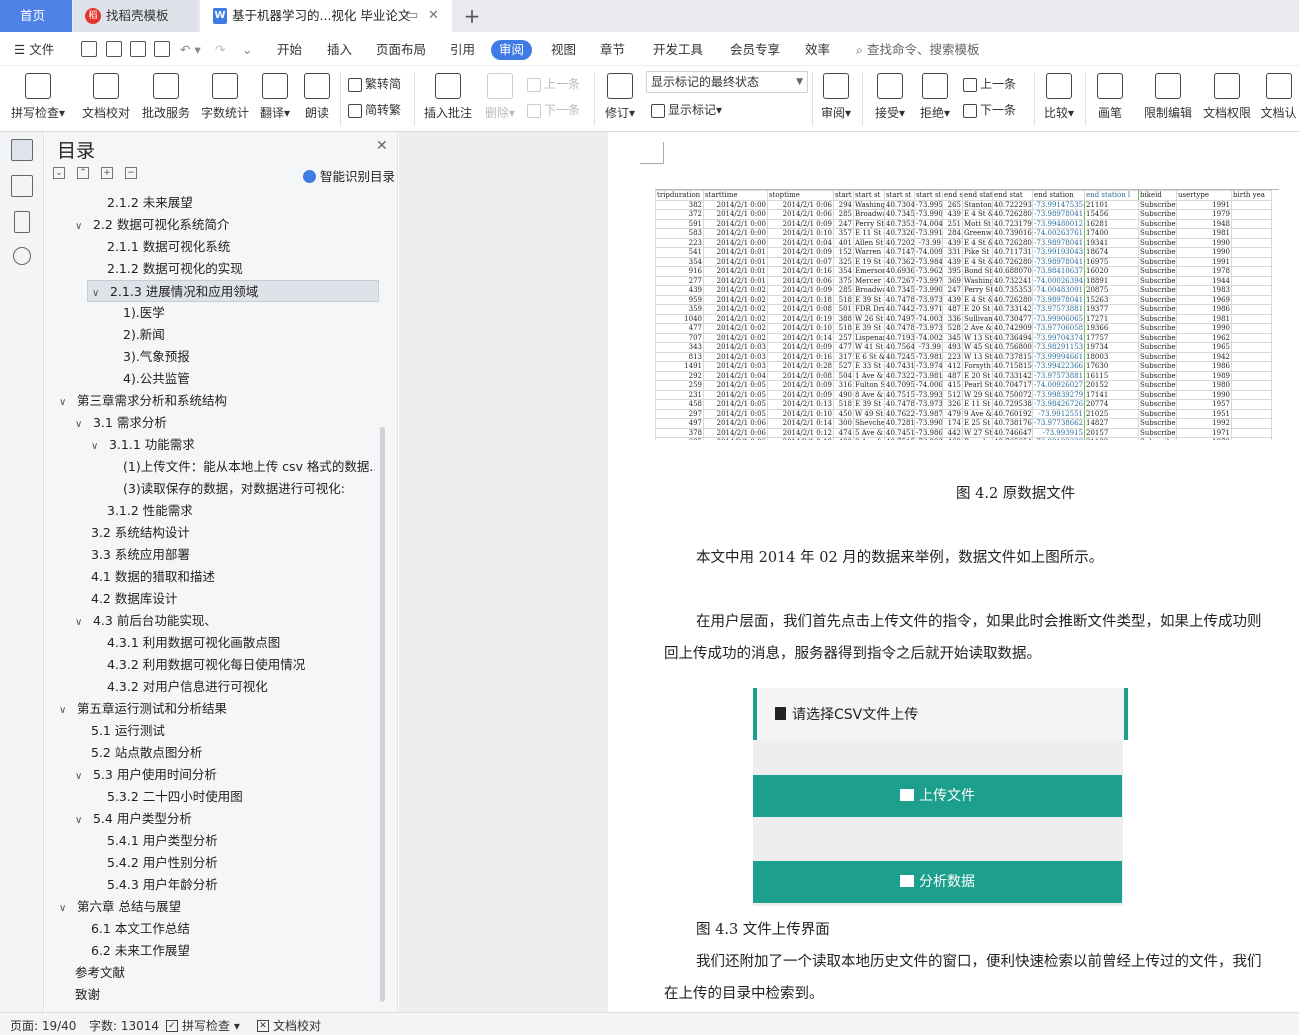 Image resolution: width=1299 pixels, height=1035 pixels. Describe the element at coordinates (890, 93) in the screenshot. I see `accept-button: 接受▾` at that location.